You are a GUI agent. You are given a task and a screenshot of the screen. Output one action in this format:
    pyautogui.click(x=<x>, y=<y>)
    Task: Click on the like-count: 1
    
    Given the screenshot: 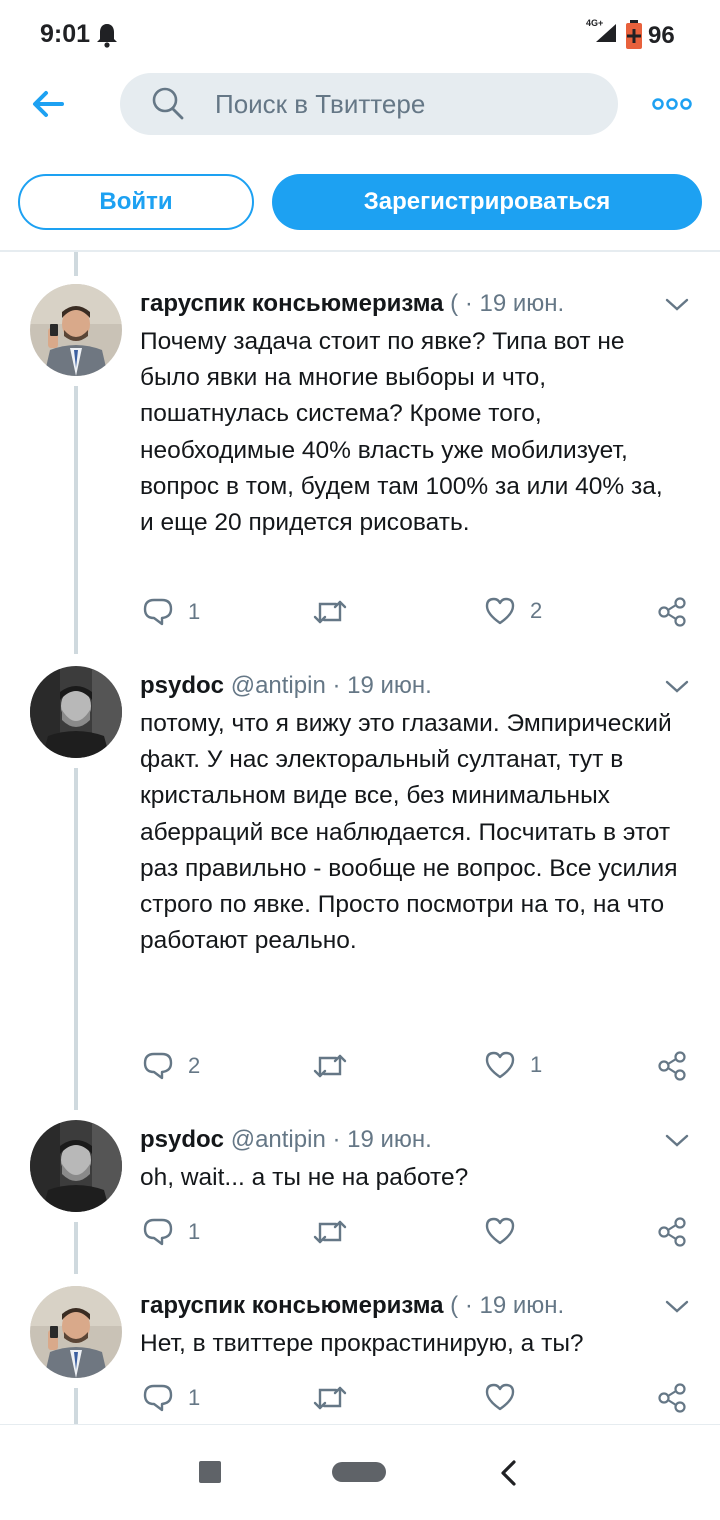 What is the action you would take?
    pyautogui.click(x=536, y=1064)
    